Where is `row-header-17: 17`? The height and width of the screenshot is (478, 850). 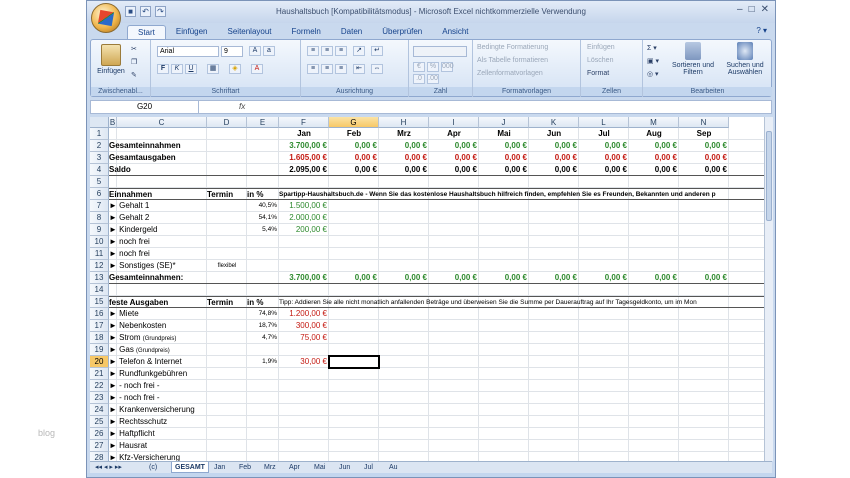 row-header-17: 17 is located at coordinates (99, 326).